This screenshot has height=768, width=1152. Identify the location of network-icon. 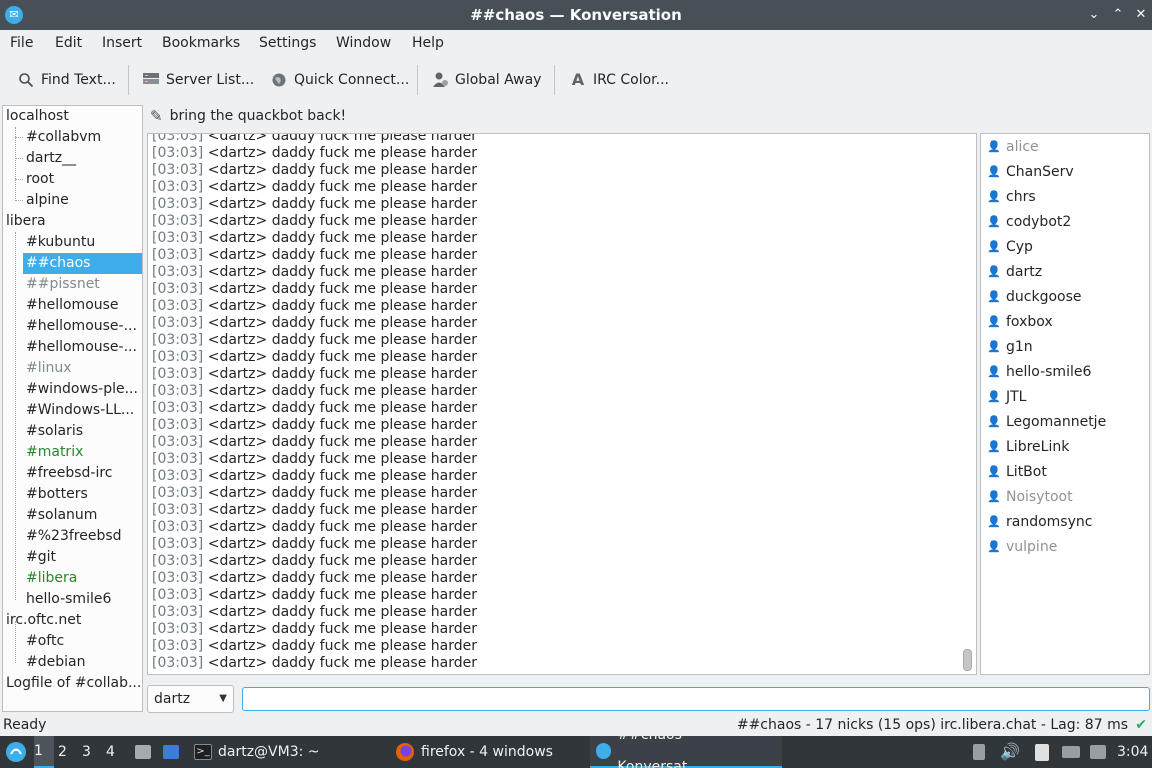
(1071, 752).